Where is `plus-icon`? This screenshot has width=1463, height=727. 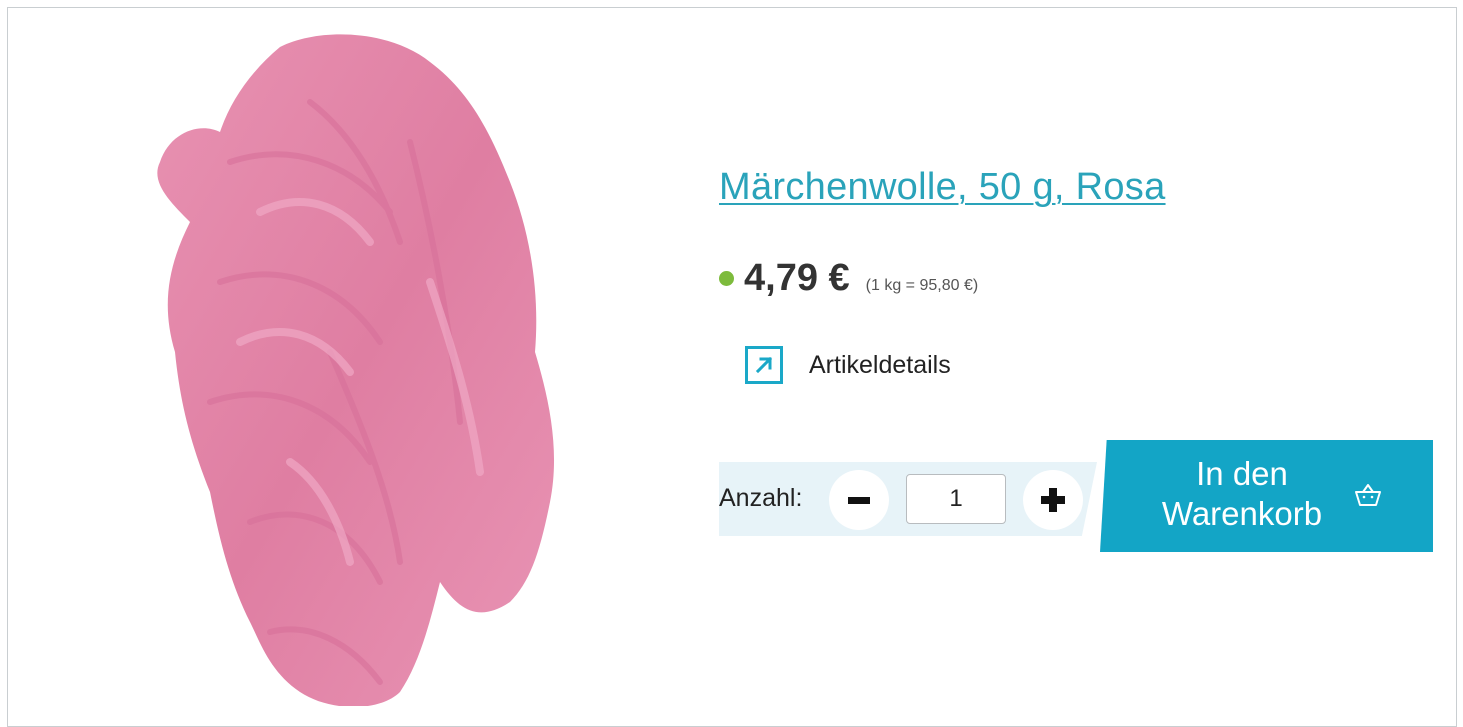
plus-icon is located at coordinates (1053, 500).